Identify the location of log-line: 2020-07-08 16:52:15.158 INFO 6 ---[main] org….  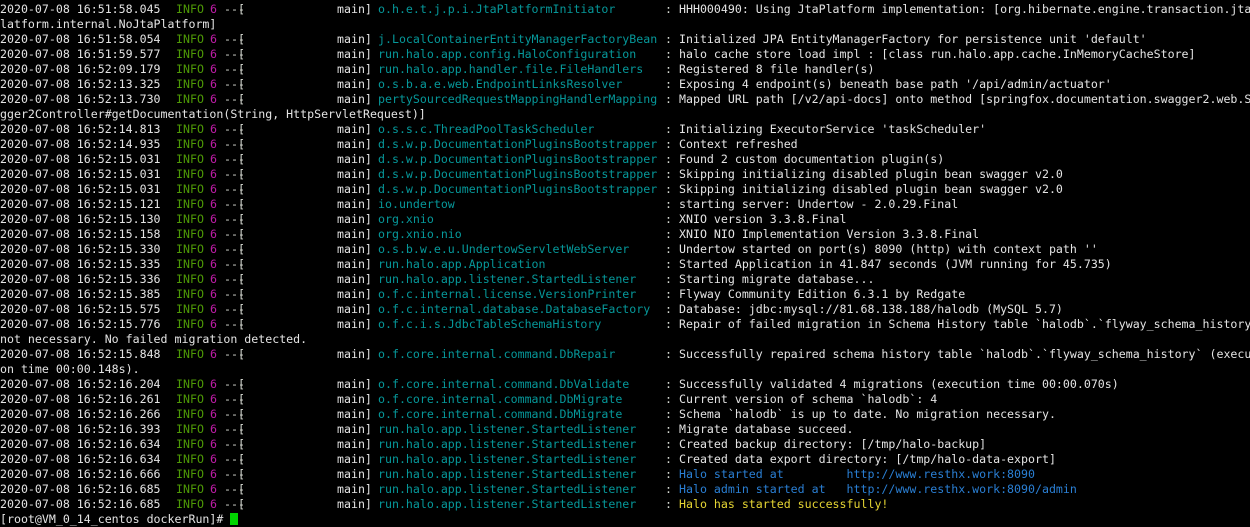
(625, 234).